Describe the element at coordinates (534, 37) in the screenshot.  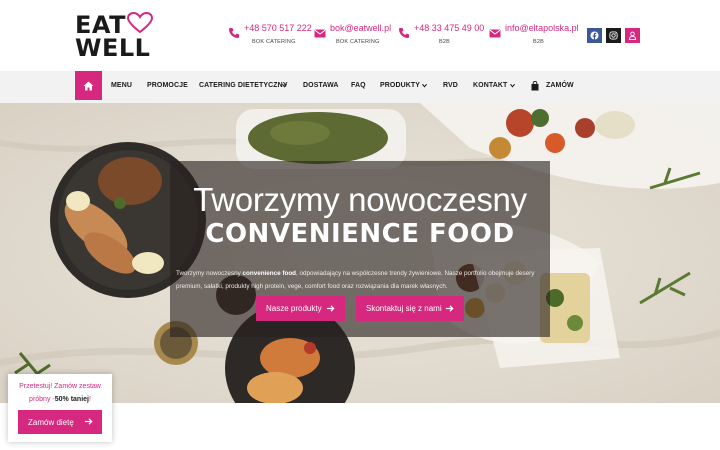
I see `contact-email-b2b: info@eltapolska.pl B2B` at that location.